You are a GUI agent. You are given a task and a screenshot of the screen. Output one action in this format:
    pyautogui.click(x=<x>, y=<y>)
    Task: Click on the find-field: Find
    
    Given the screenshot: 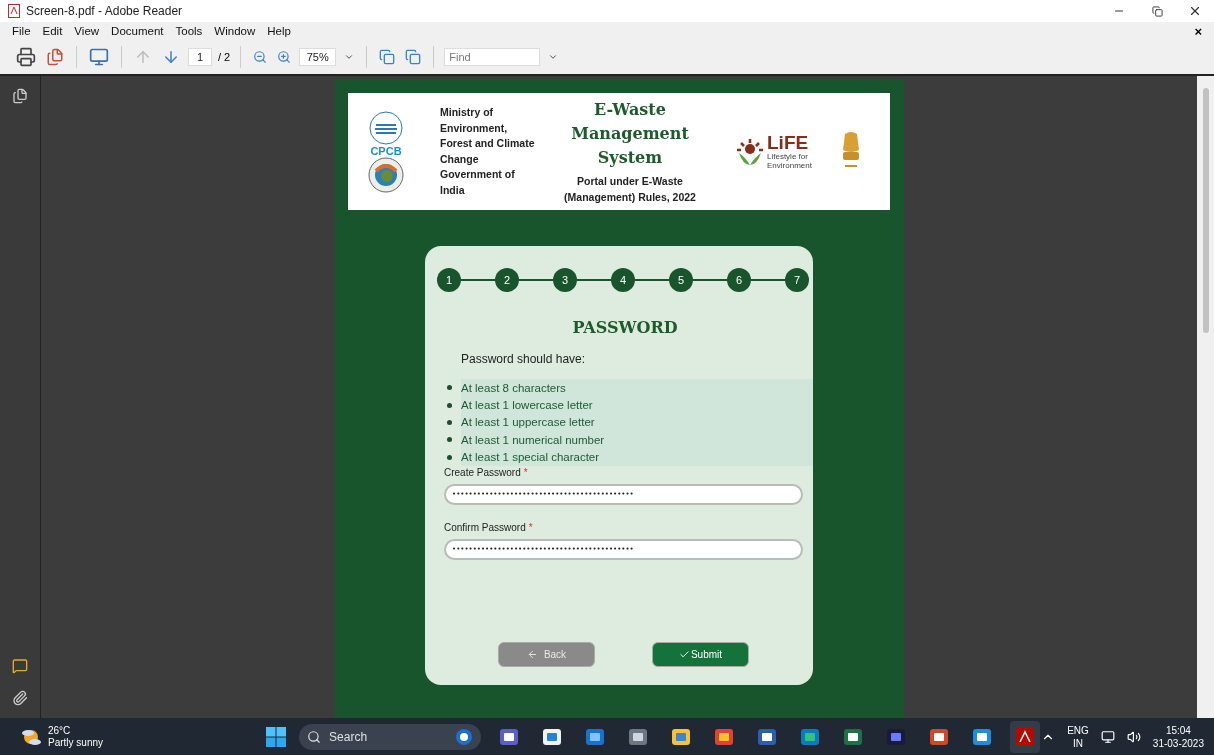 What is the action you would take?
    pyautogui.click(x=492, y=57)
    